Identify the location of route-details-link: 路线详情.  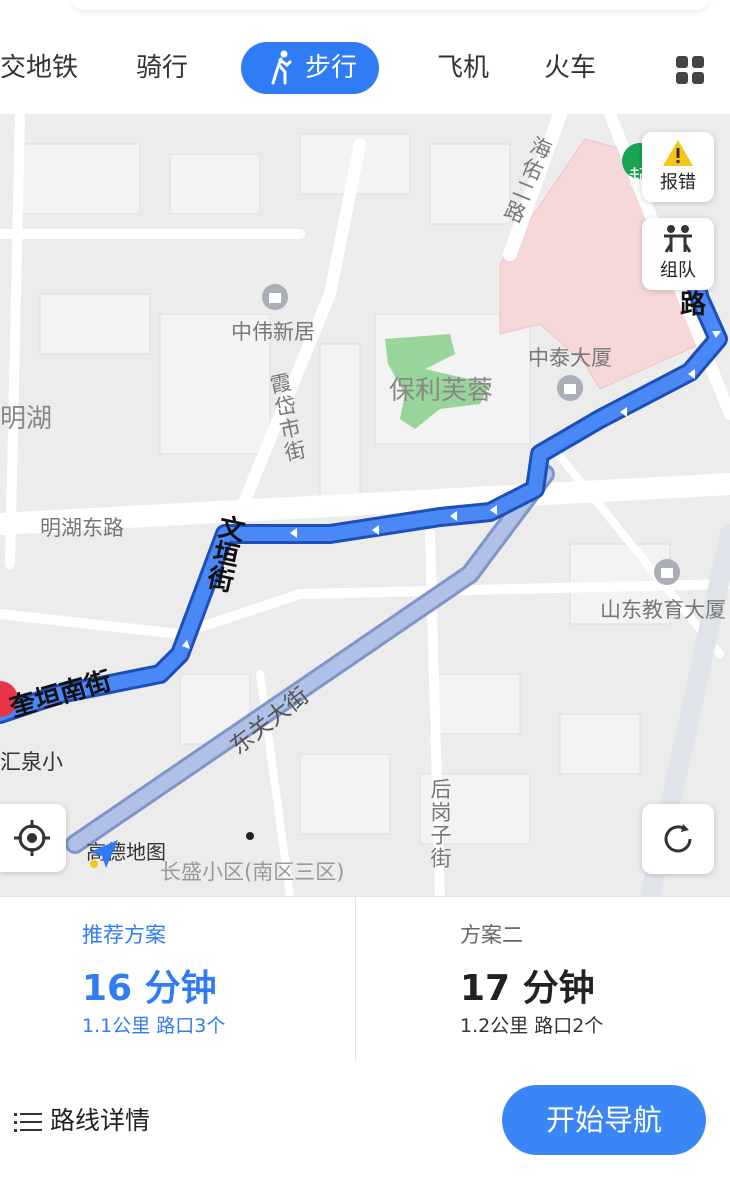
(82, 1119).